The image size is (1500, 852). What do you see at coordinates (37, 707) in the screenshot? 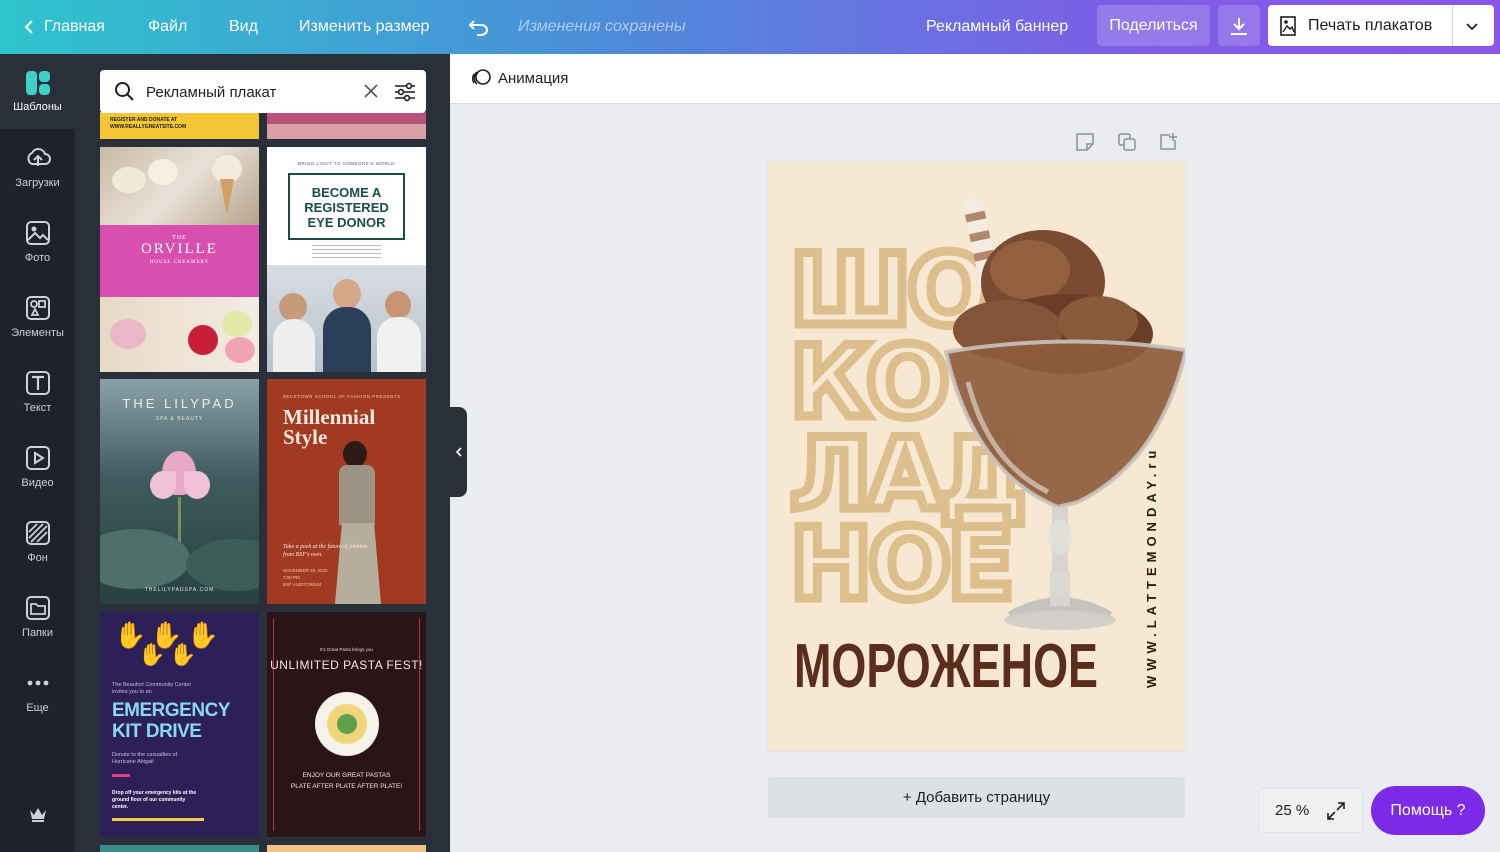
I see `rail-label: Еще` at bounding box center [37, 707].